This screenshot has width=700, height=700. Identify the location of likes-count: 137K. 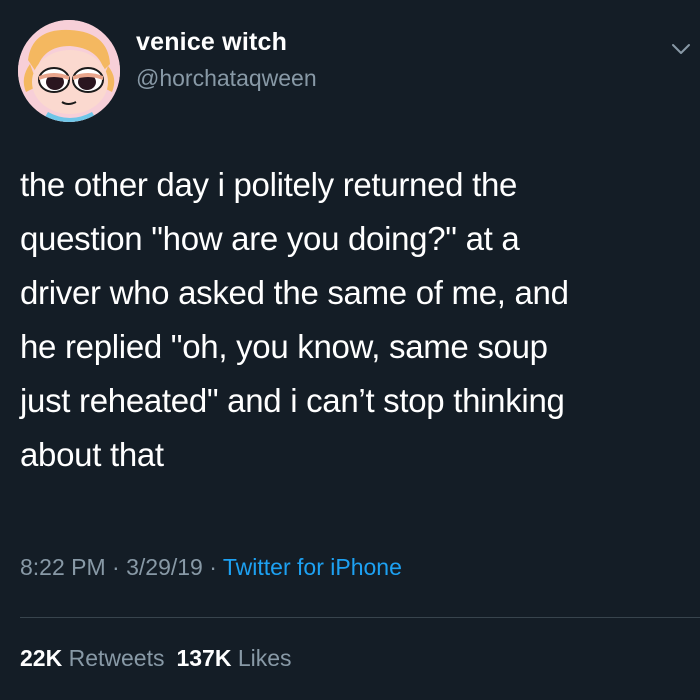
(204, 658).